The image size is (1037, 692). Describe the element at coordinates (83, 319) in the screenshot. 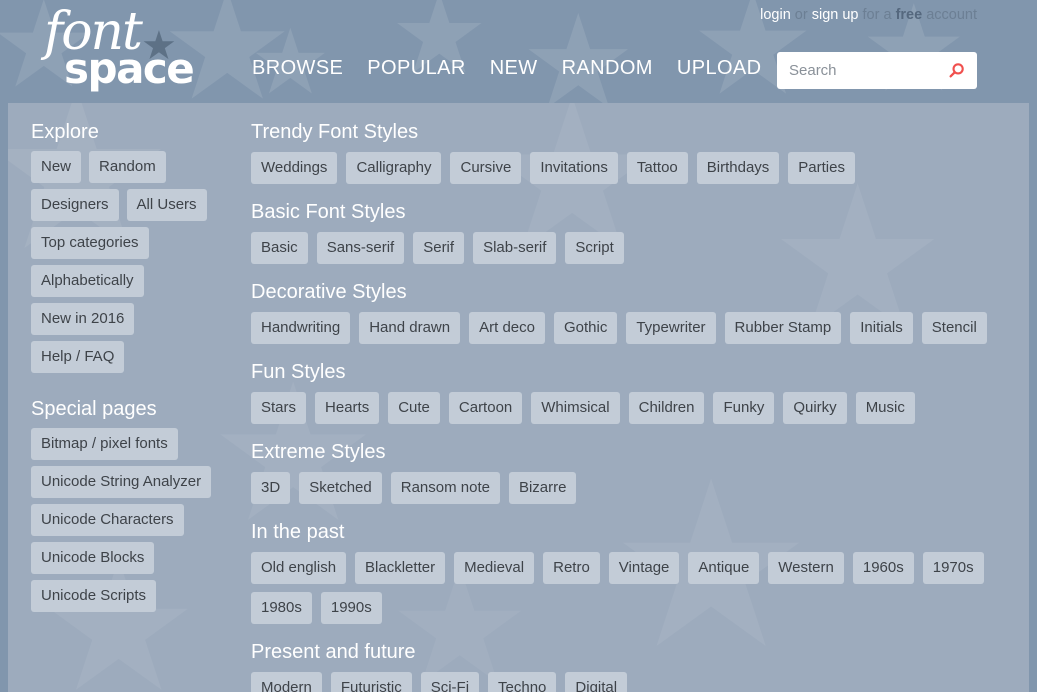

I see `sidebar-item-new-in-2016: New in 2016` at that location.